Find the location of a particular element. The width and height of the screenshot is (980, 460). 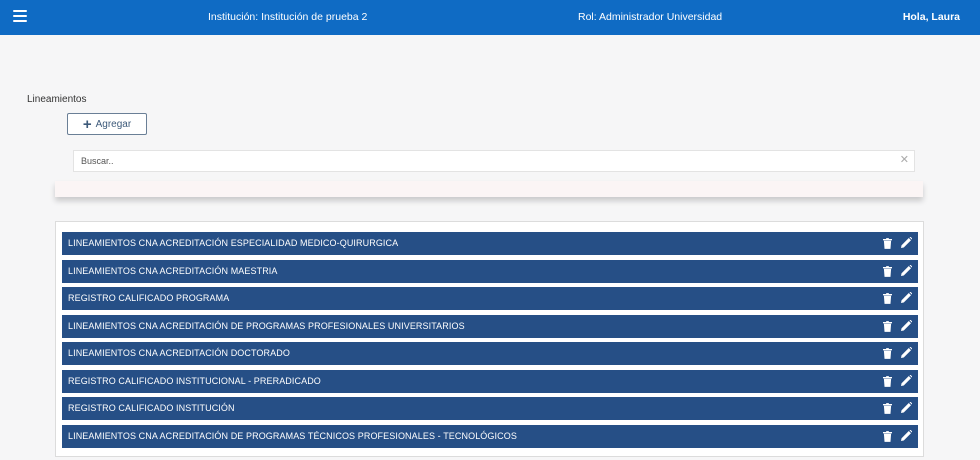

list-item-label: LINEAMIENTOS CNA ACREDITACIÓN MAESTRIA is located at coordinates (173, 270).